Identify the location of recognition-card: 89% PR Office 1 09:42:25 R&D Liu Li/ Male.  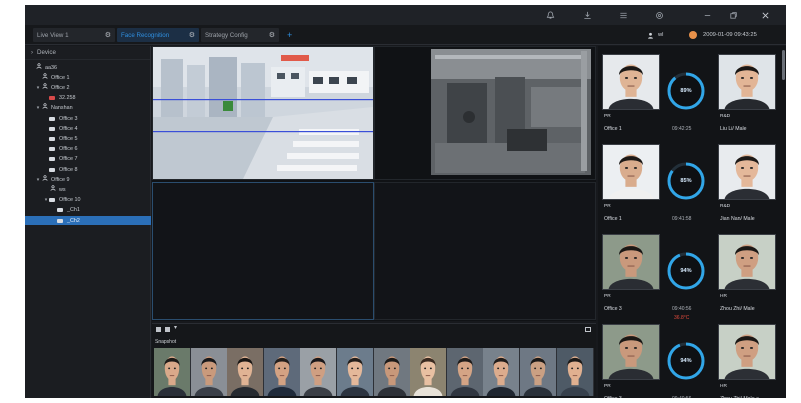
(689, 98).